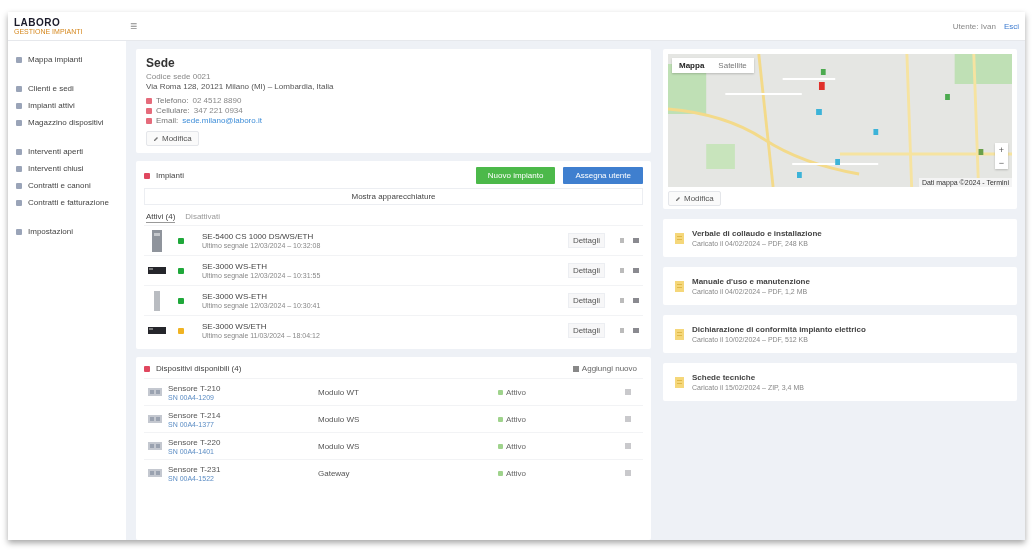 The height and width of the screenshot is (551, 1032). What do you see at coordinates (732, 65) in the screenshot?
I see `map-type-tab: Satellite` at bounding box center [732, 65].